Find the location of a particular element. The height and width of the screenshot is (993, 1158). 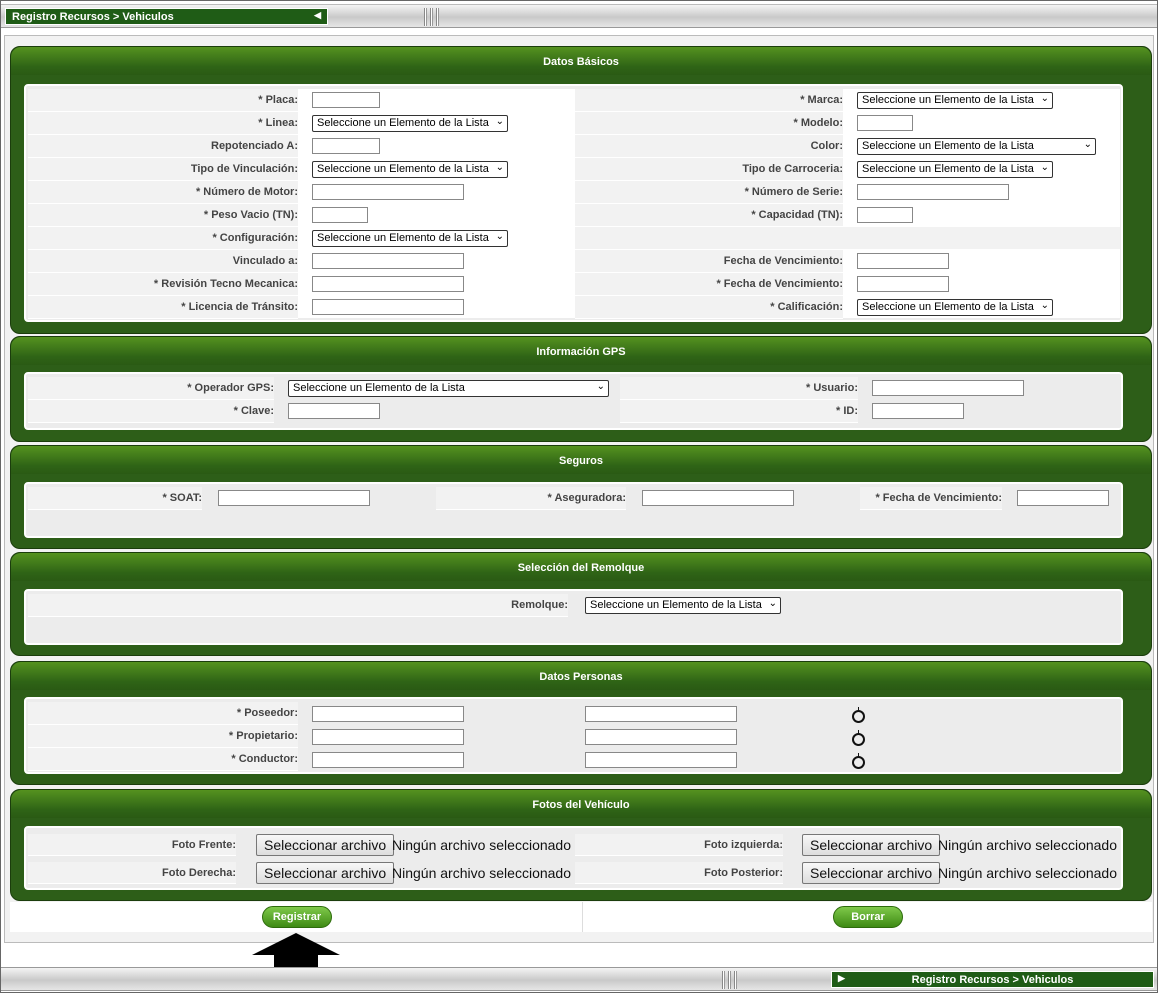

tipo-carroceria-select: Seleccione un Elemento de la Lista ⌄ is located at coordinates (955, 169).